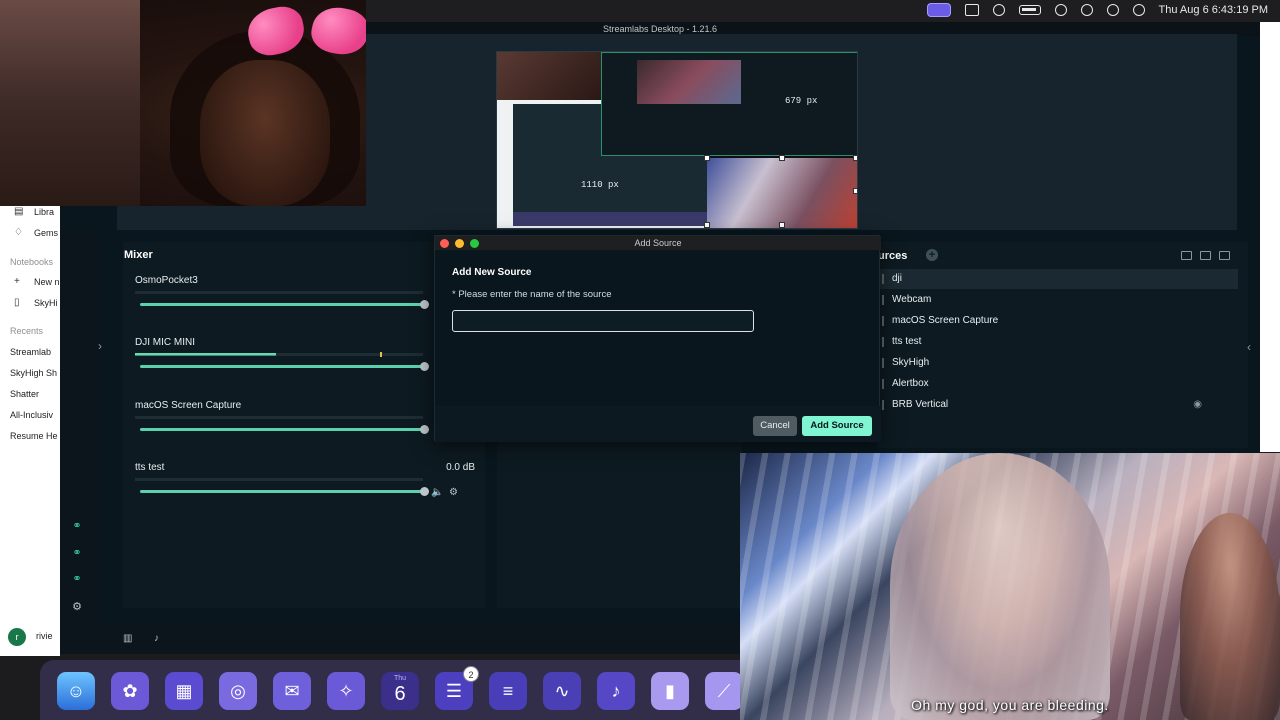 This screenshot has height=720, width=1280. Describe the element at coordinates (932, 255) in the screenshot. I see `add-source-icon: +` at that location.